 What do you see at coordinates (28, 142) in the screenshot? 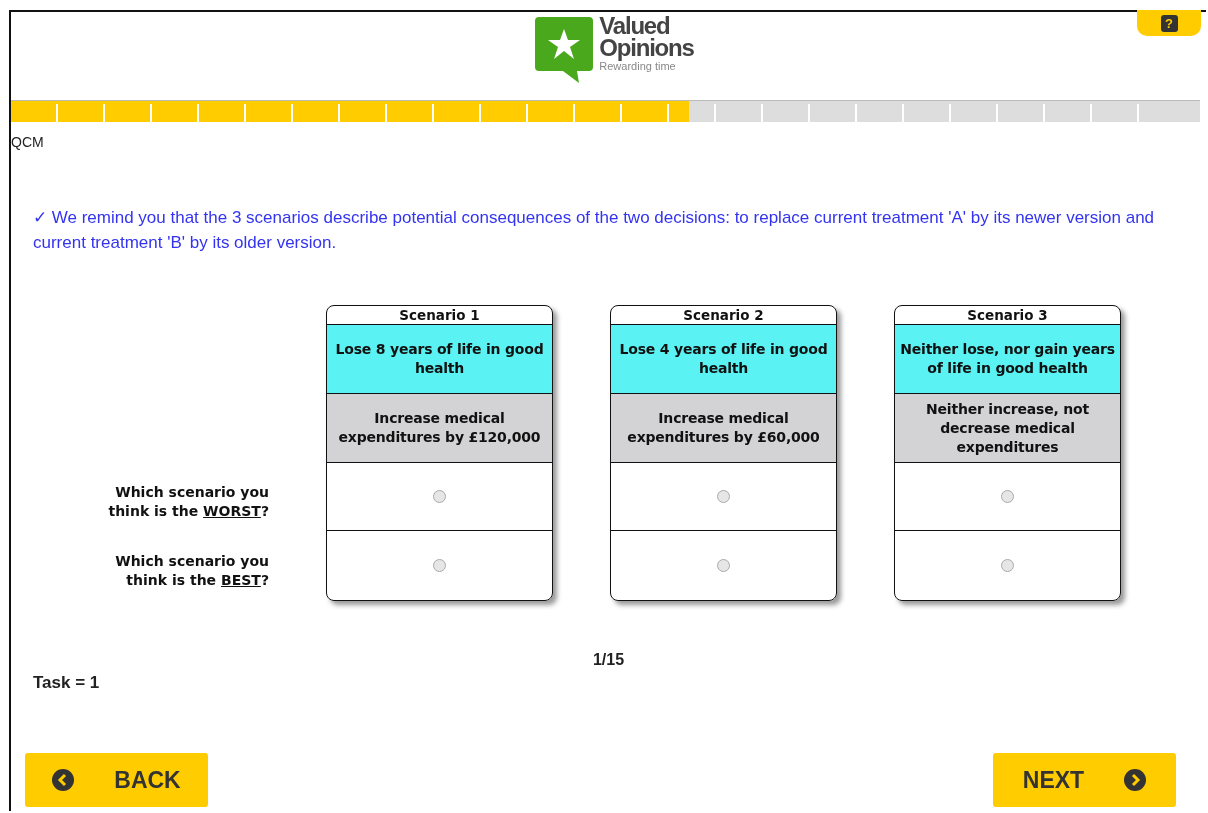
I see `section-label: QCM` at bounding box center [28, 142].